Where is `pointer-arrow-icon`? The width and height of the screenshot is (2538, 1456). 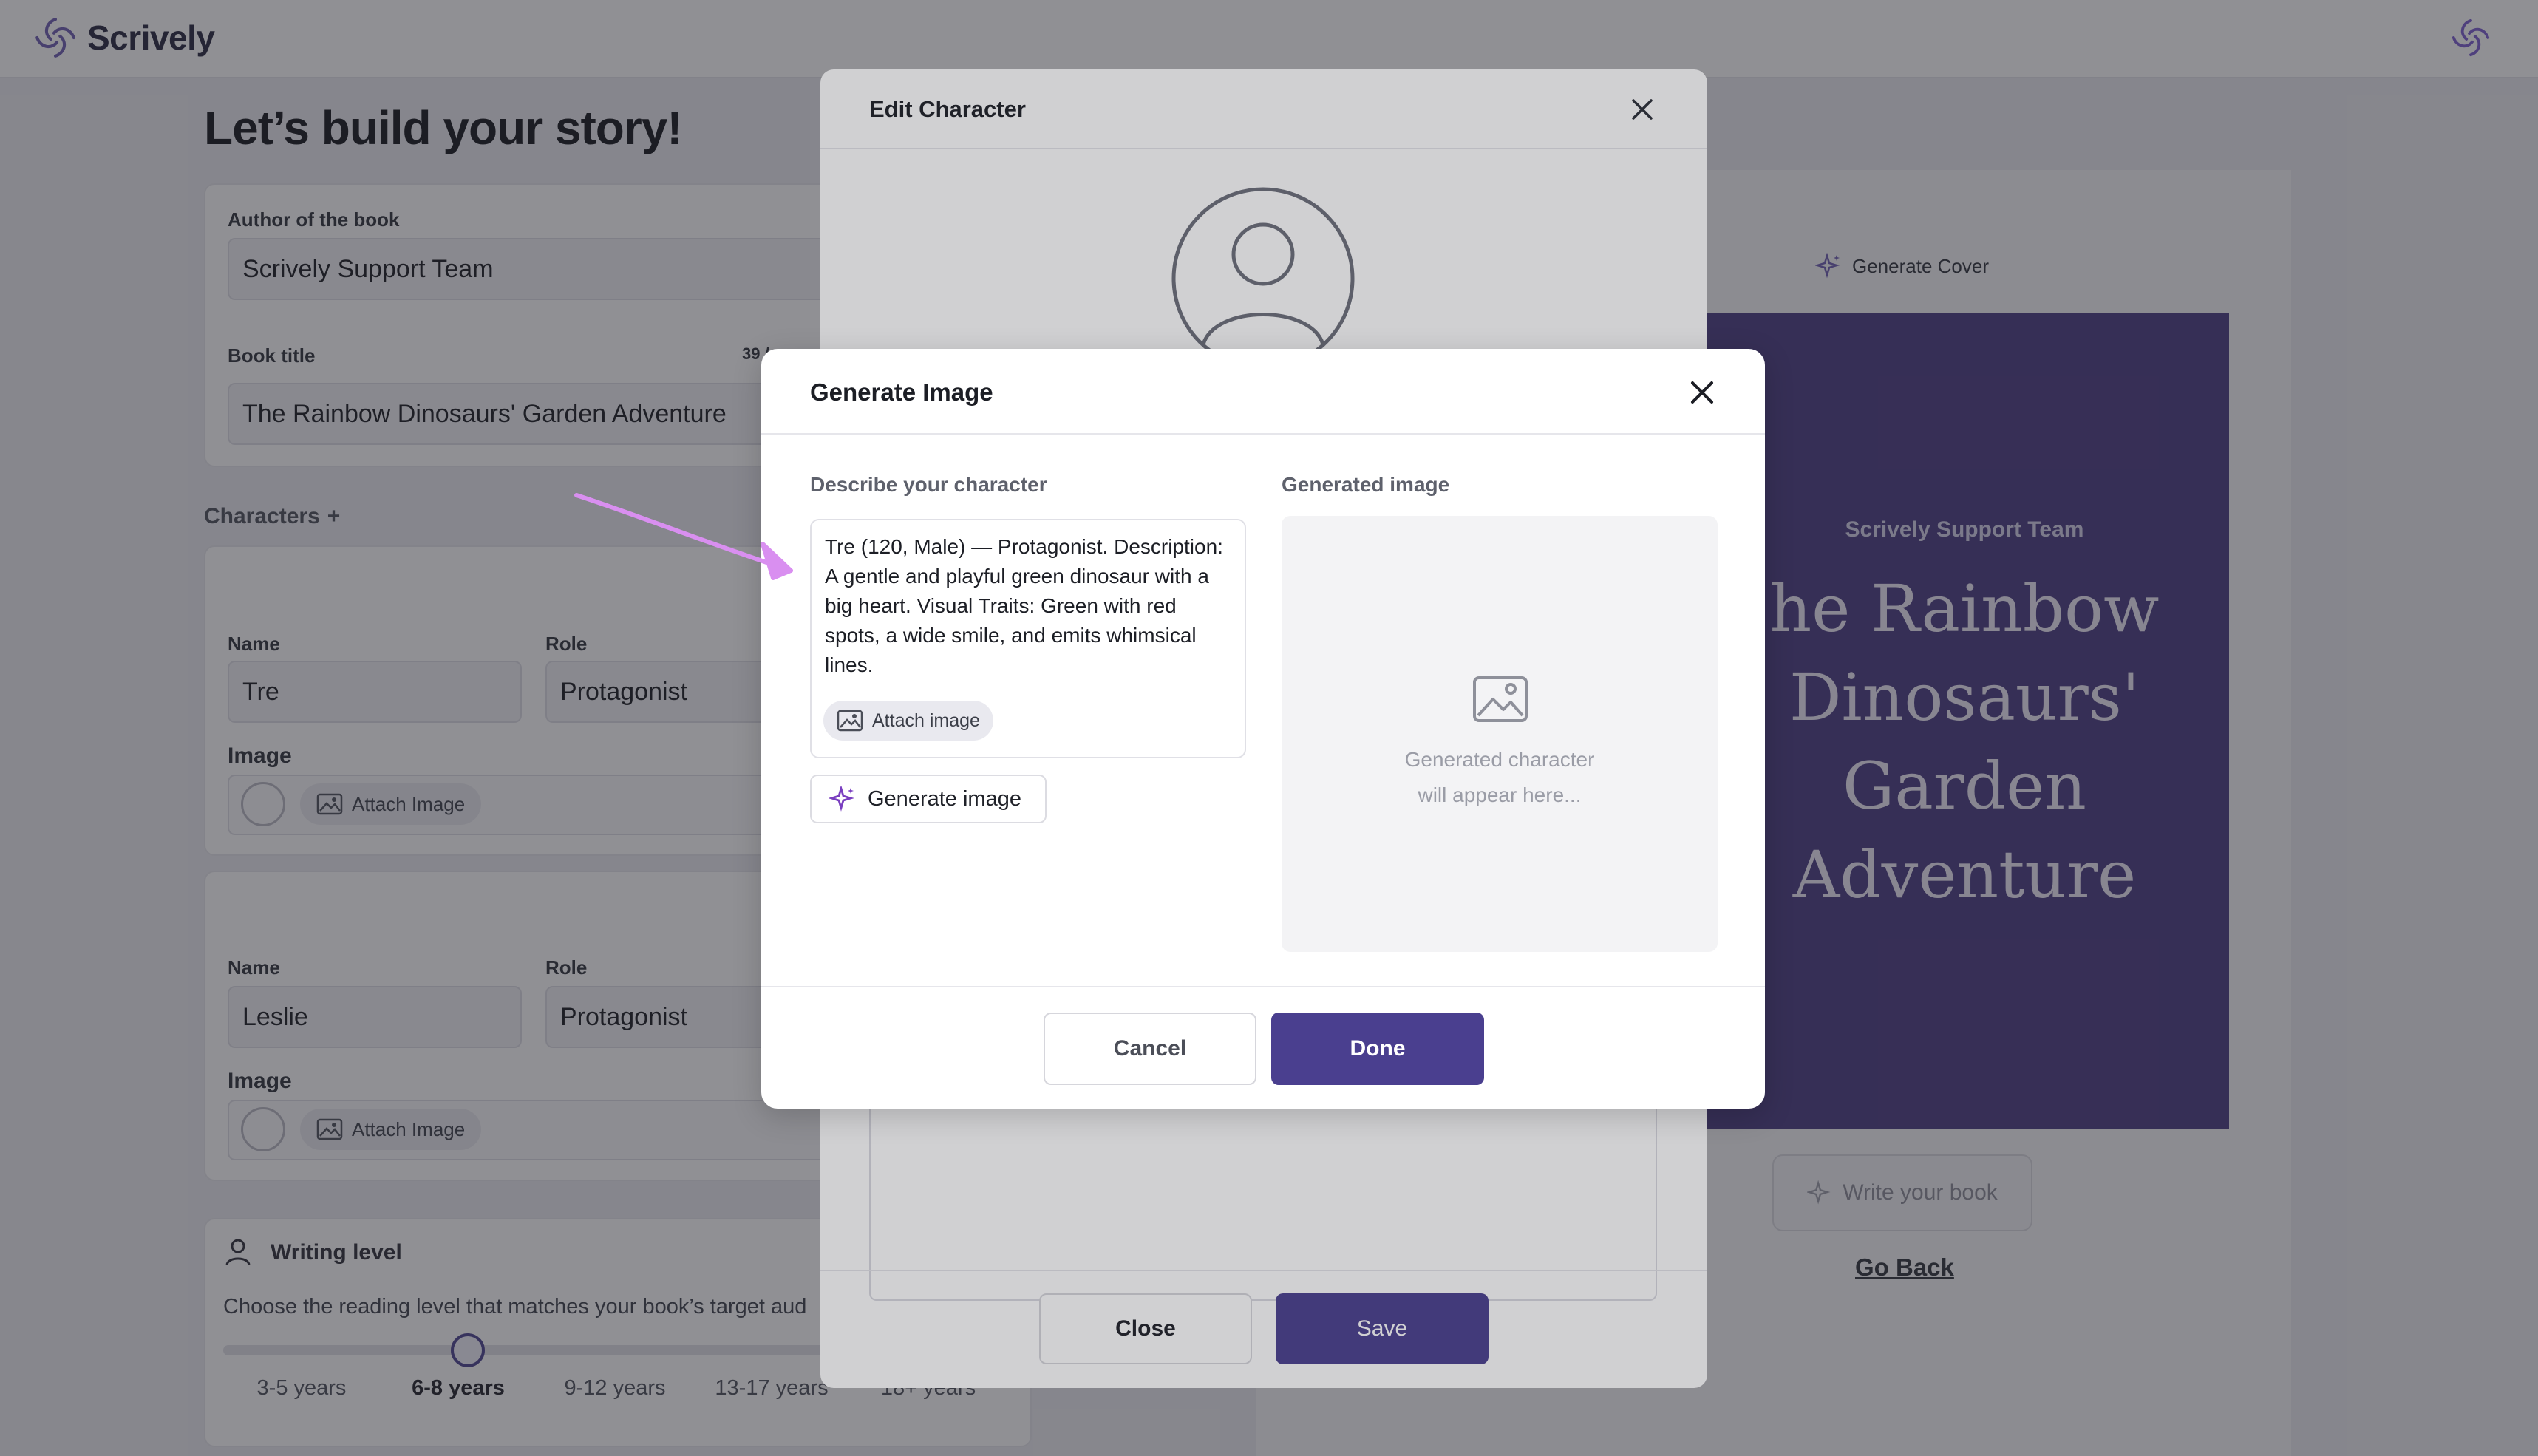 pointer-arrow-icon is located at coordinates (683, 536).